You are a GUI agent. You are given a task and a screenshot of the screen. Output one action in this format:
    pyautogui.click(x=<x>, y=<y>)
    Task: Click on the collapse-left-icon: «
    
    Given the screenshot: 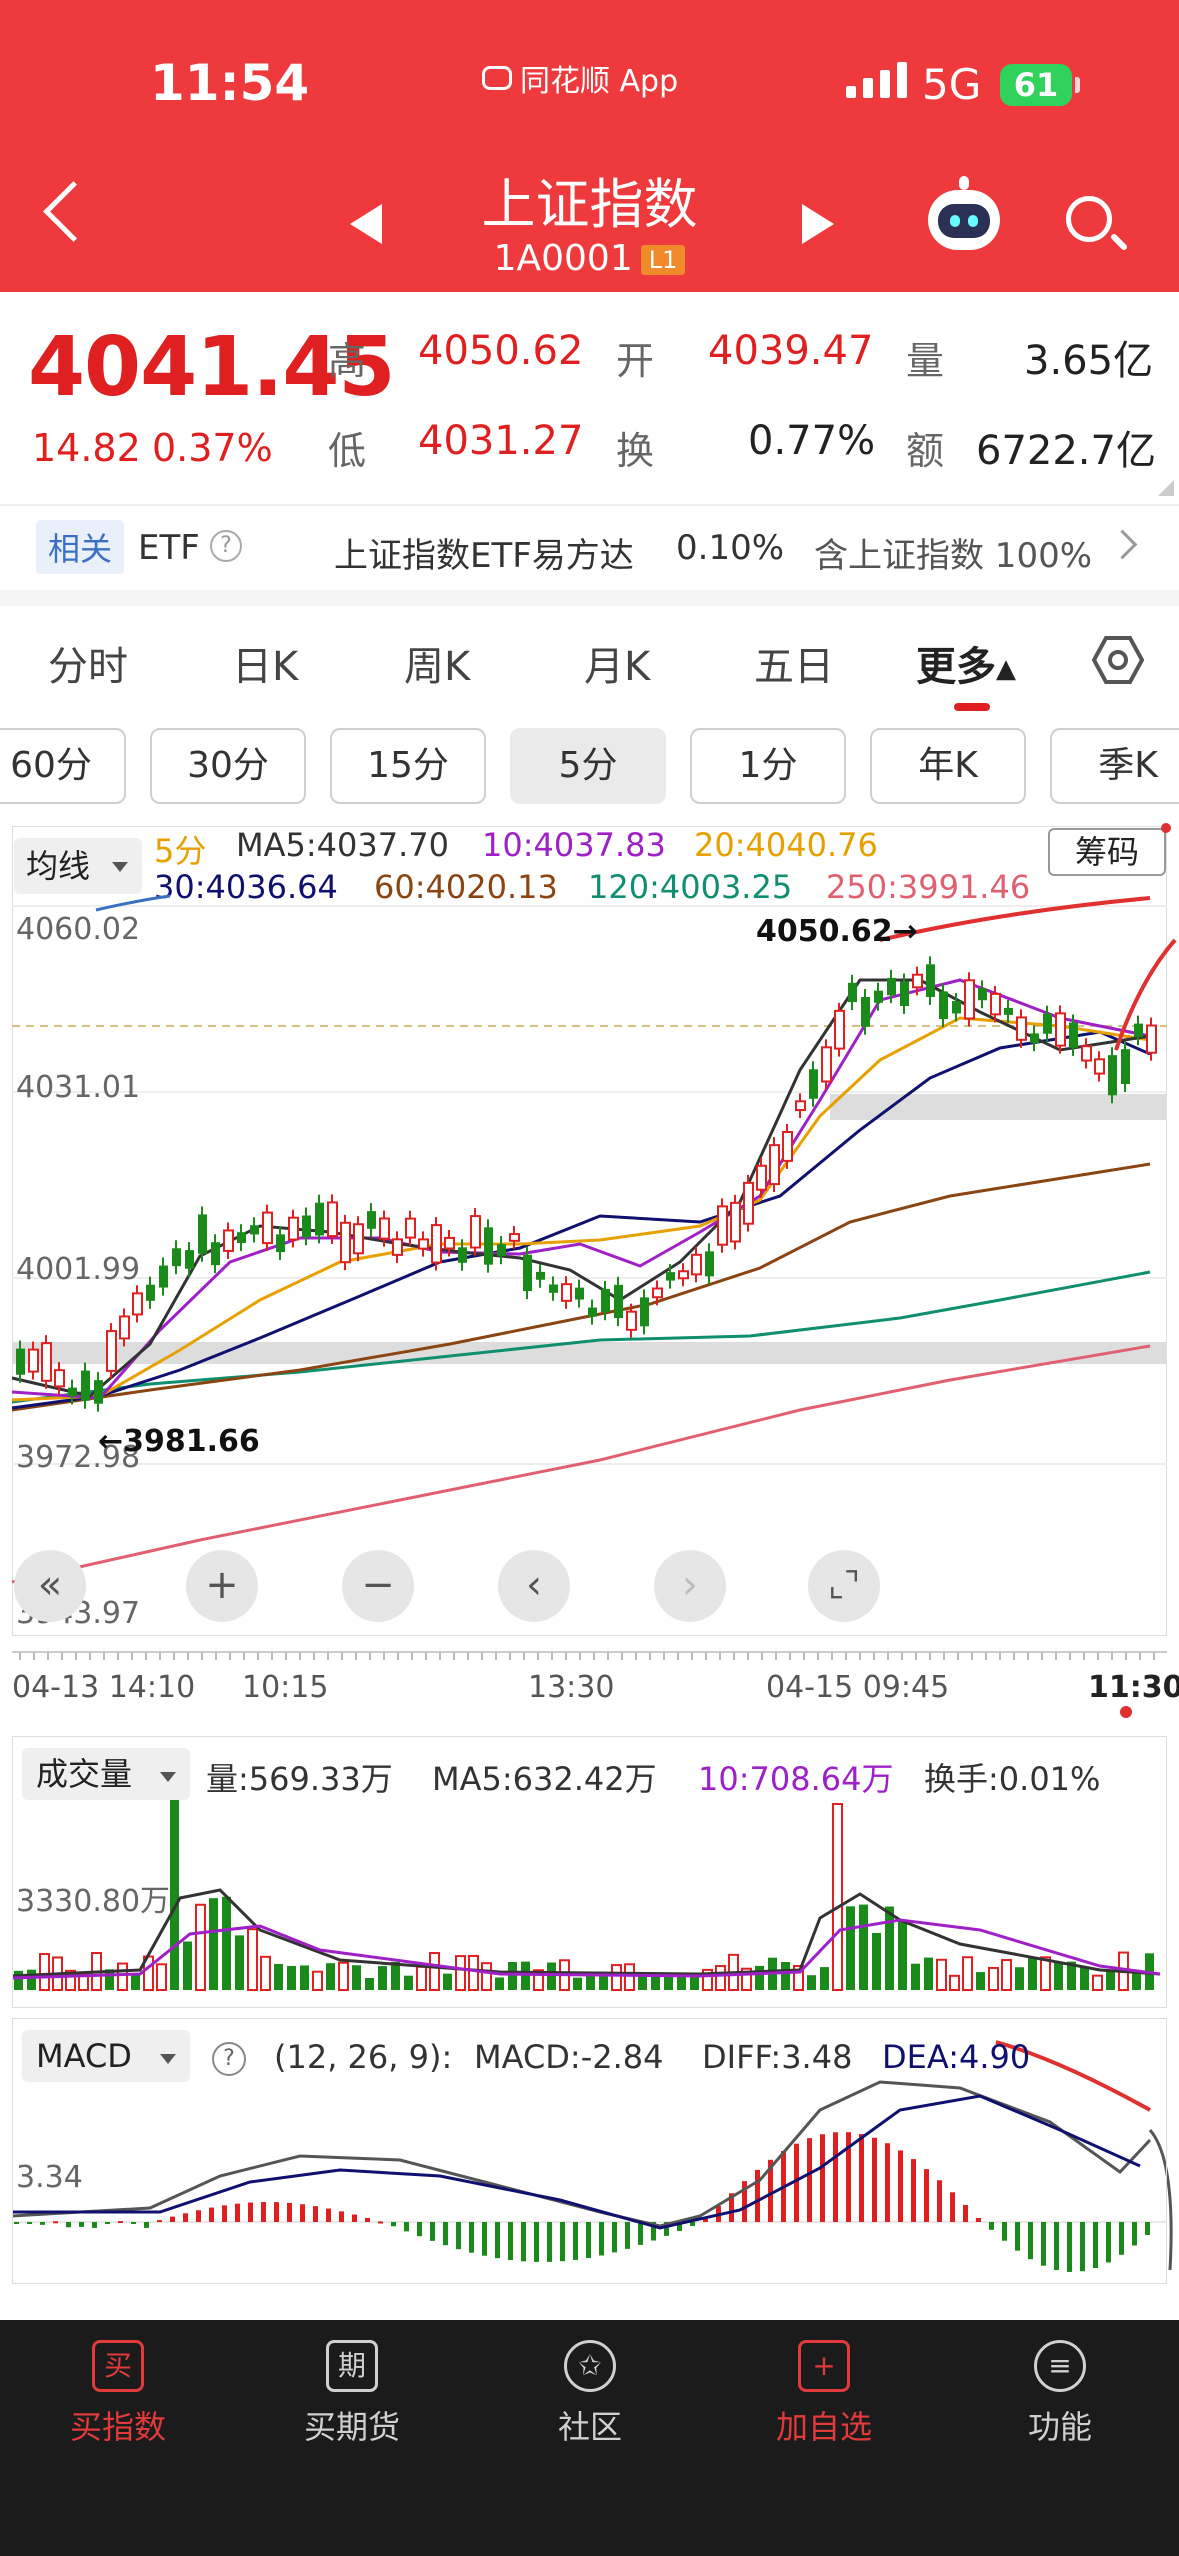 What is the action you would take?
    pyautogui.click(x=50, y=1586)
    